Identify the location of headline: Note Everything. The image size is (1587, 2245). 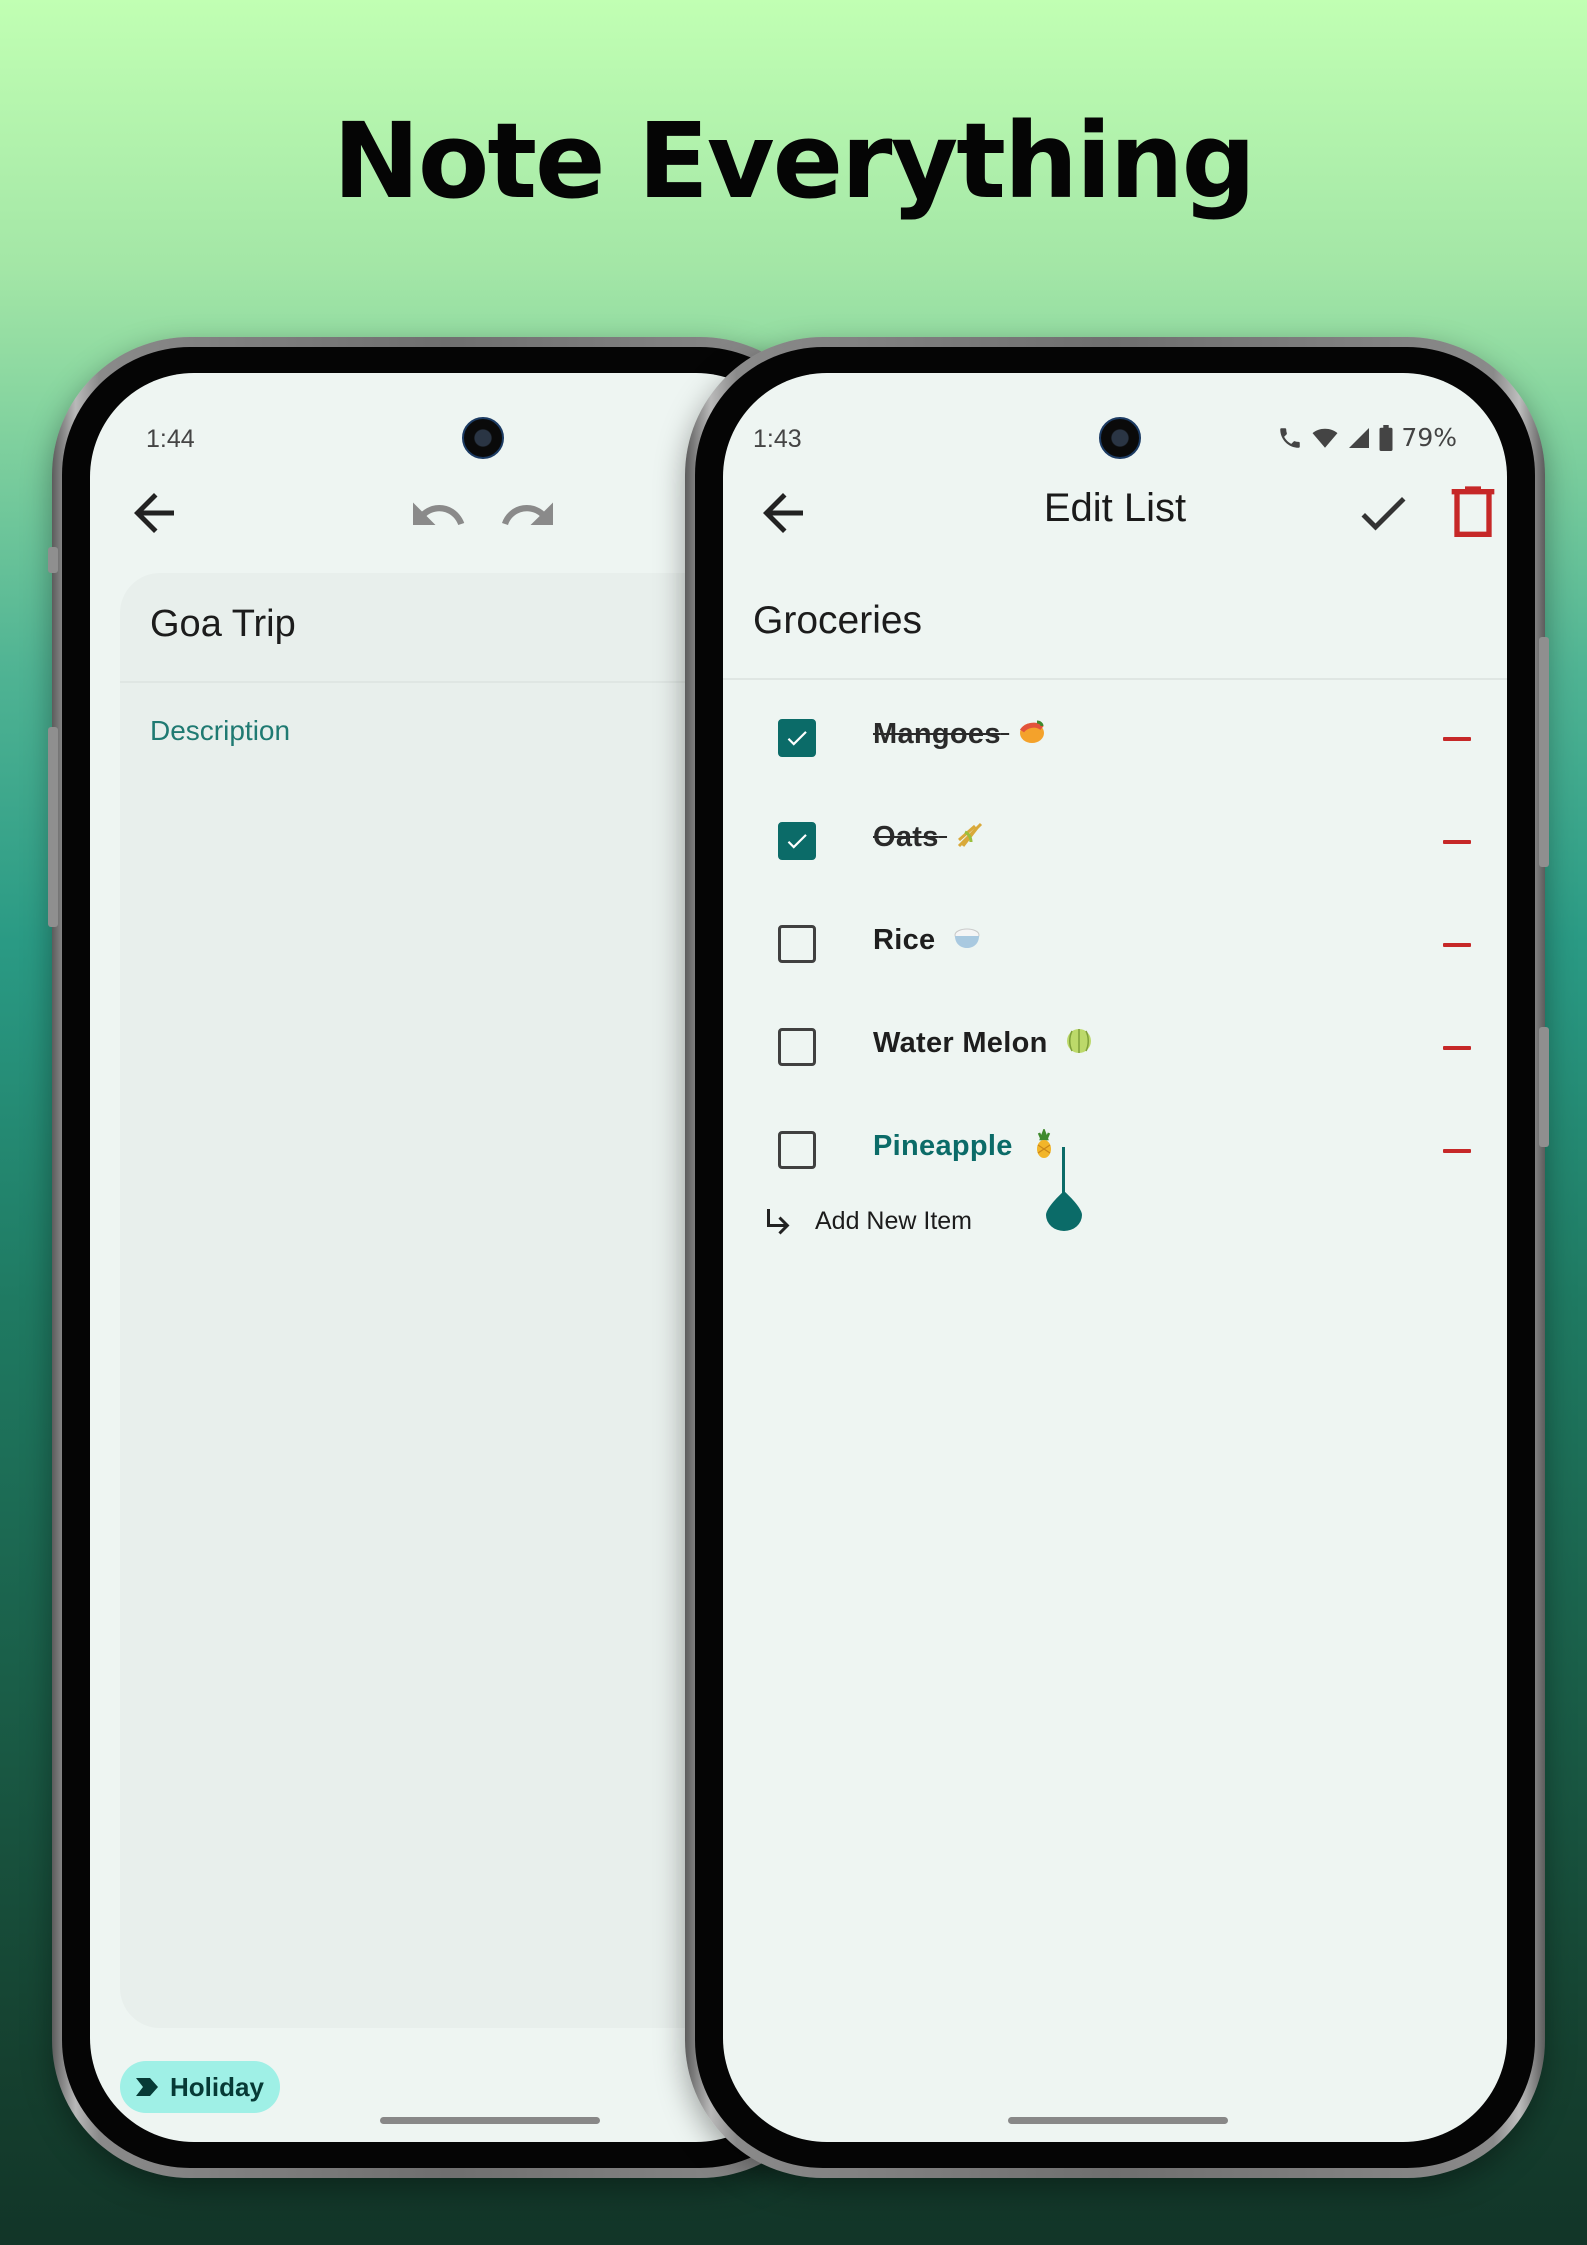
(794, 161).